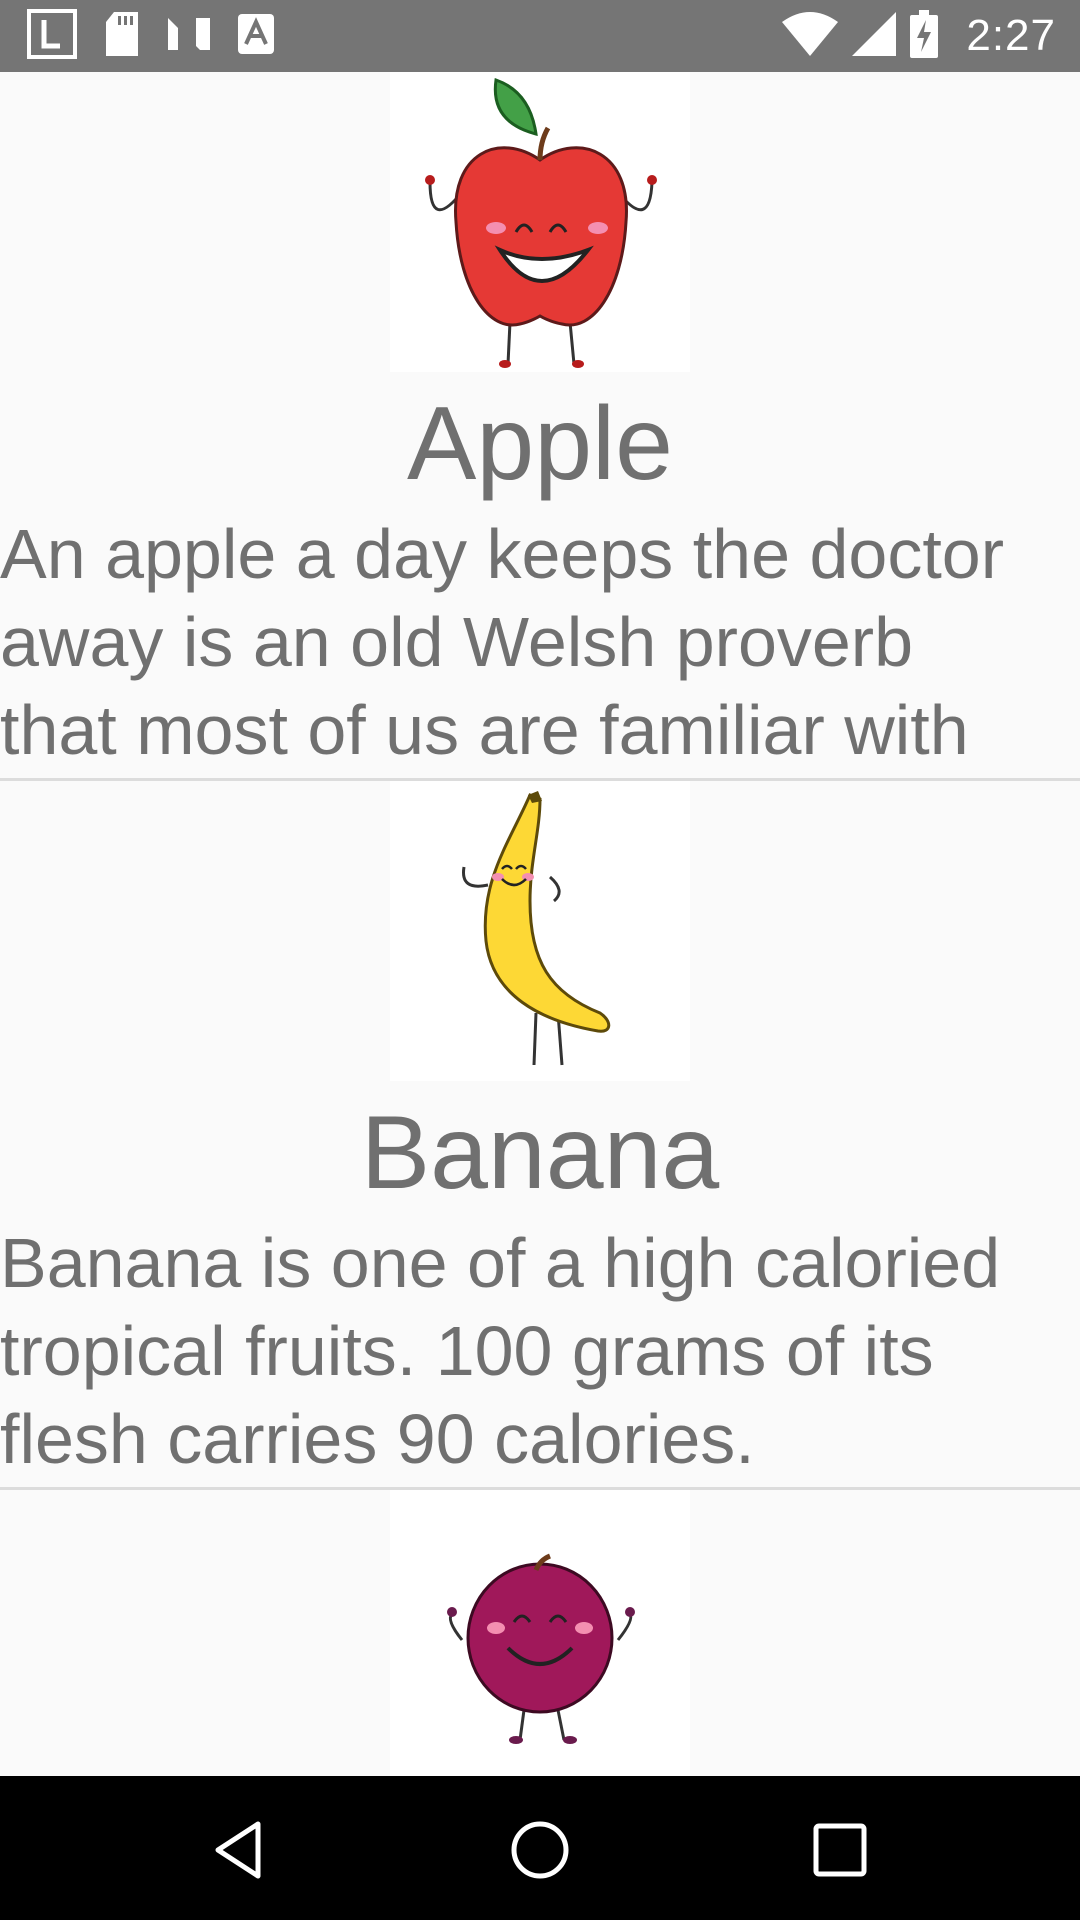 The height and width of the screenshot is (1920, 1080). I want to click on banana-image, so click(540, 931).